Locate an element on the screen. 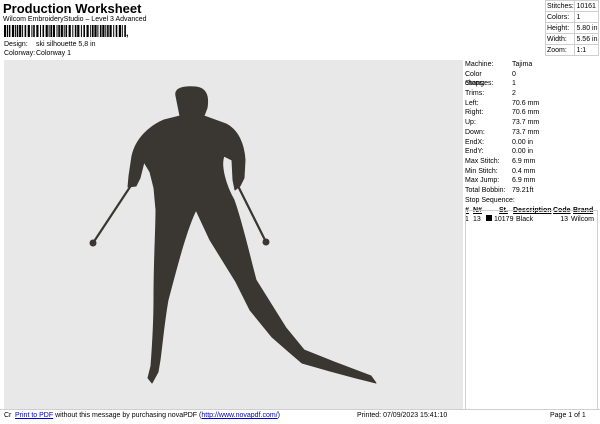 This screenshot has width=600, height=424. stop-sequence-label: Stop Sequence: is located at coordinates (490, 200).